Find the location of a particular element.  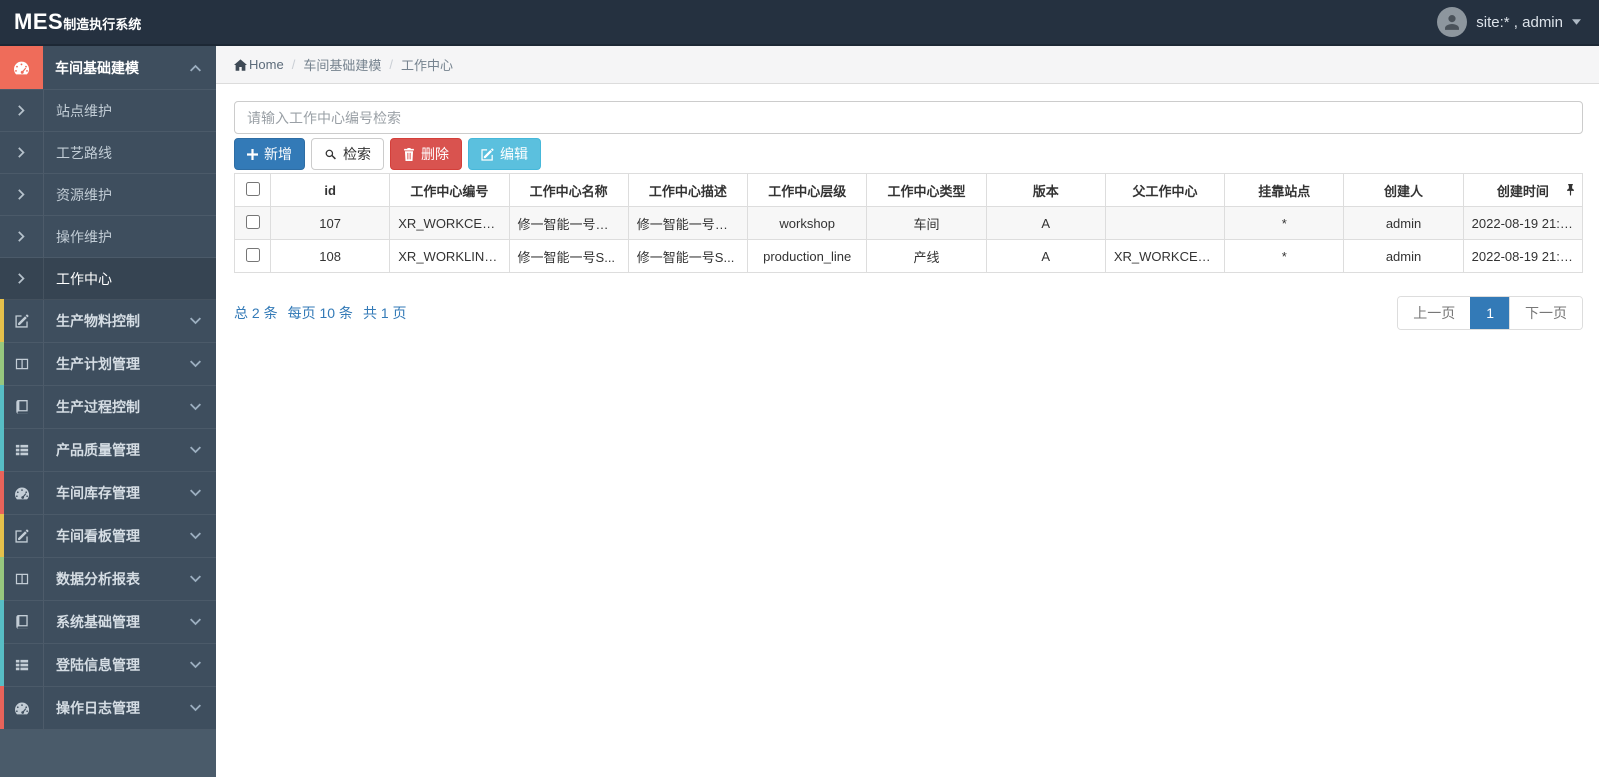

sidebar-group-label: 生产计划管理 is located at coordinates (98, 364).